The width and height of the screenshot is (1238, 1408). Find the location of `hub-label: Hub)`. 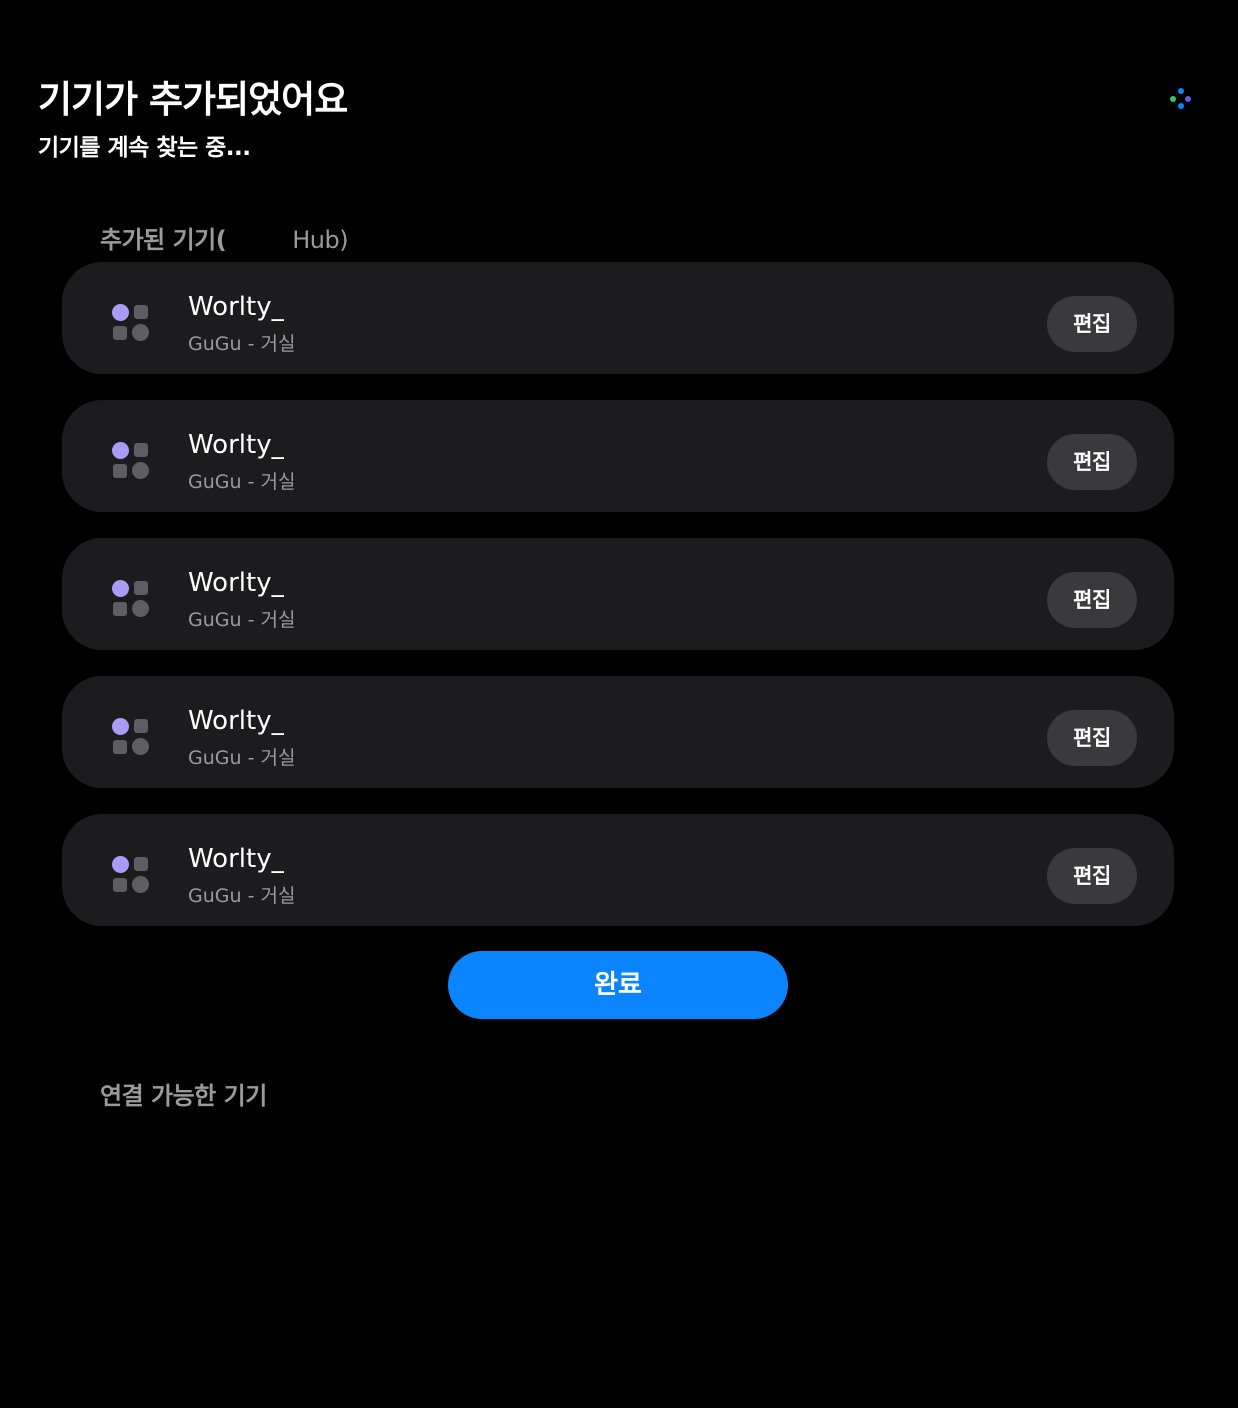

hub-label: Hub) is located at coordinates (320, 240).